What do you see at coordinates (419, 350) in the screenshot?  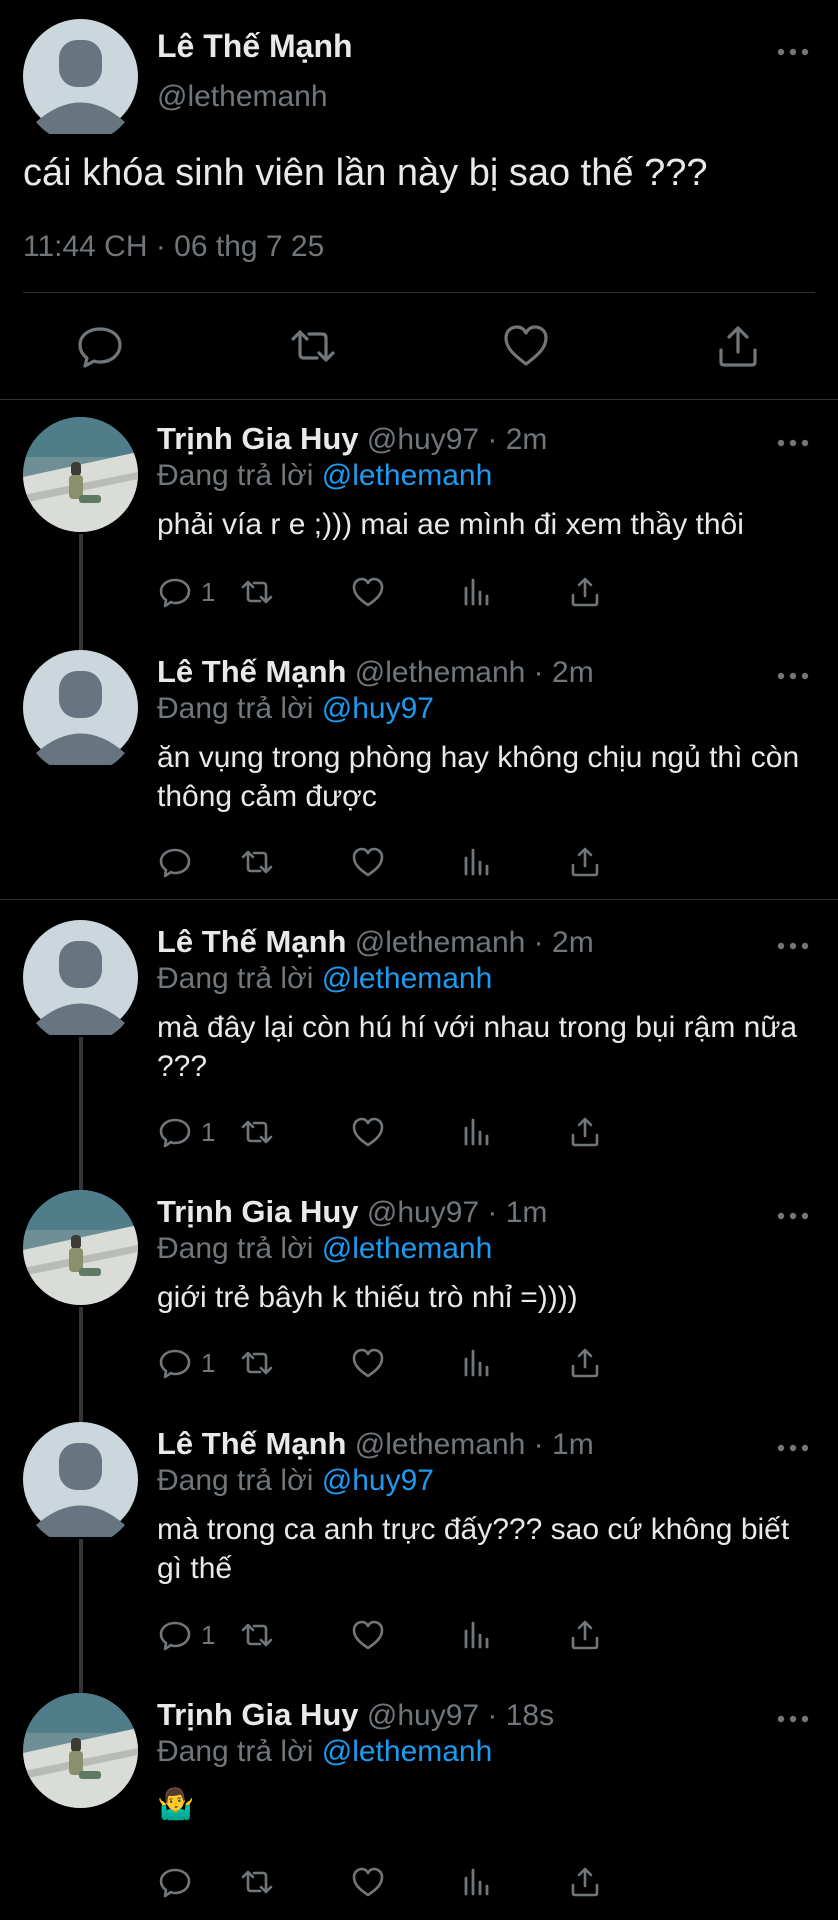 I see `tweet-actions` at bounding box center [419, 350].